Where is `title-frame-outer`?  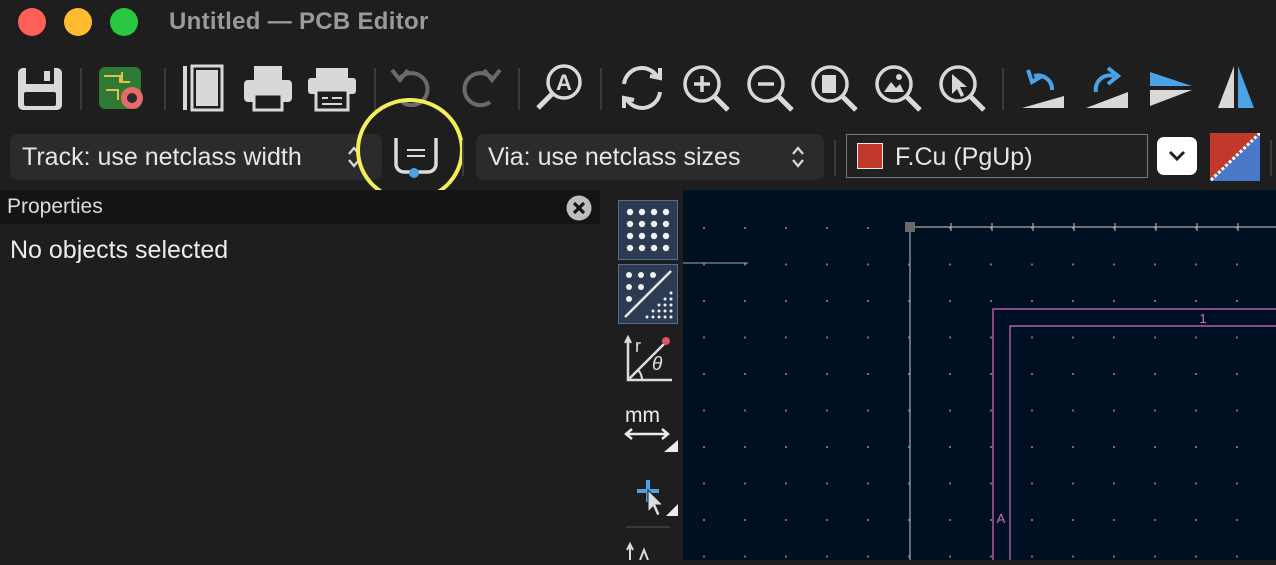
title-frame-outer is located at coordinates (1134, 434).